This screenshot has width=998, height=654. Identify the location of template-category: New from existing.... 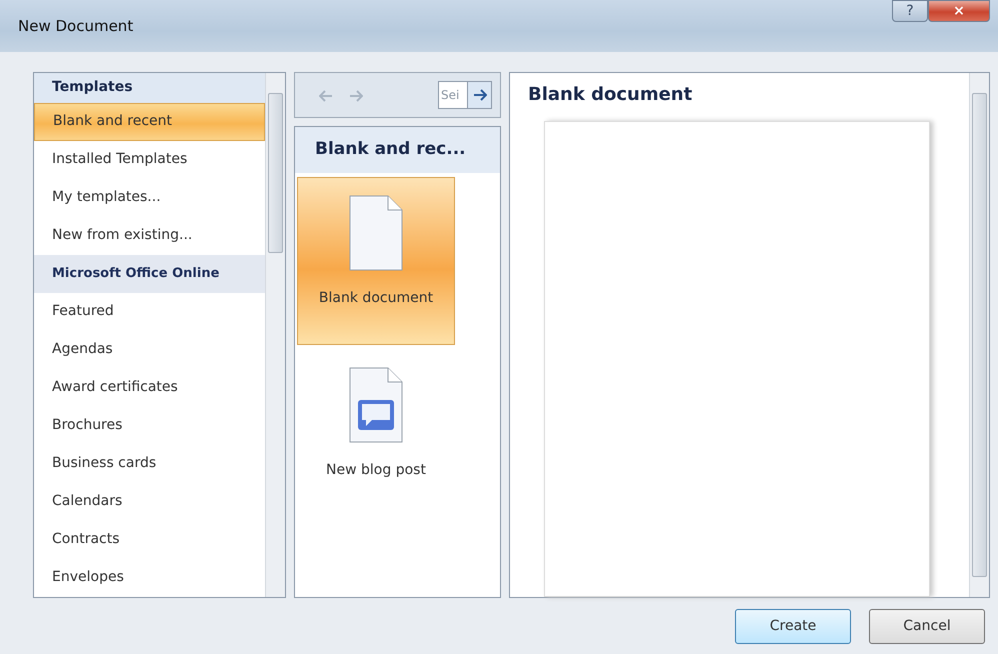
(149, 235).